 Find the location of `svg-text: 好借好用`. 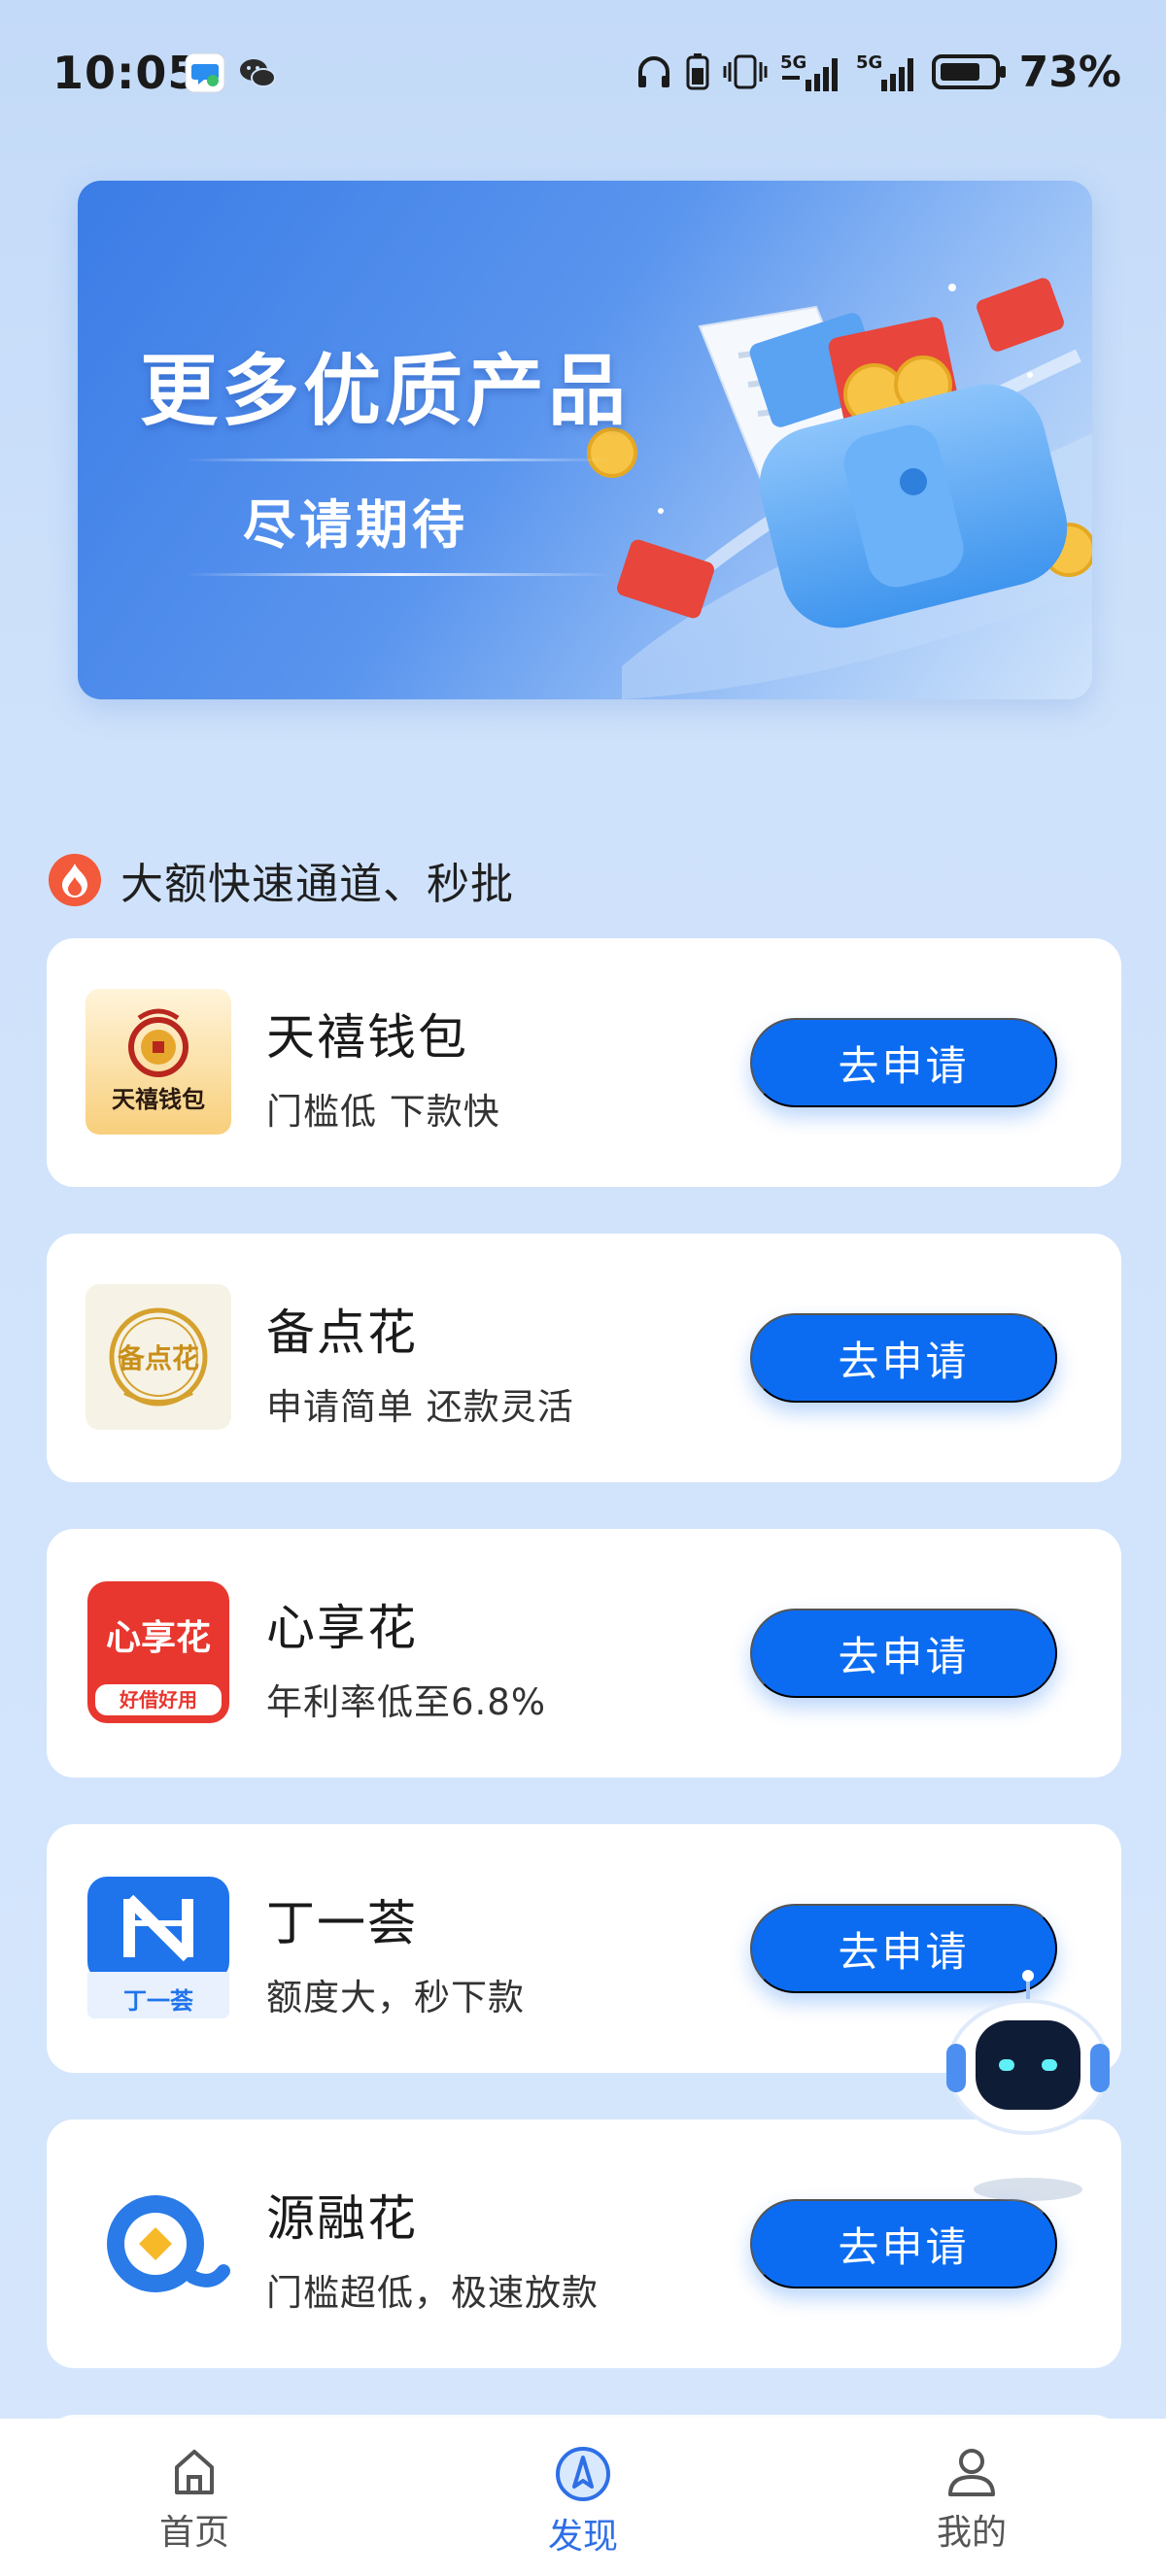

svg-text: 好借好用 is located at coordinates (158, 1700).